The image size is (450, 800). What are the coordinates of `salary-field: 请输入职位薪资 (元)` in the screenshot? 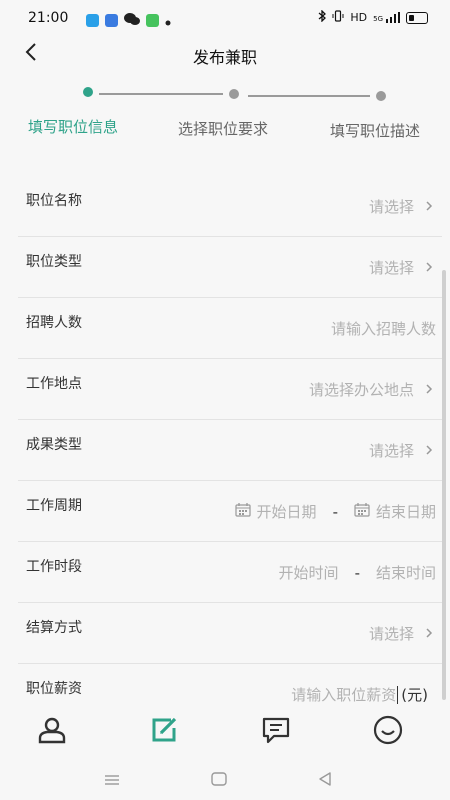 It's located at (359, 694).